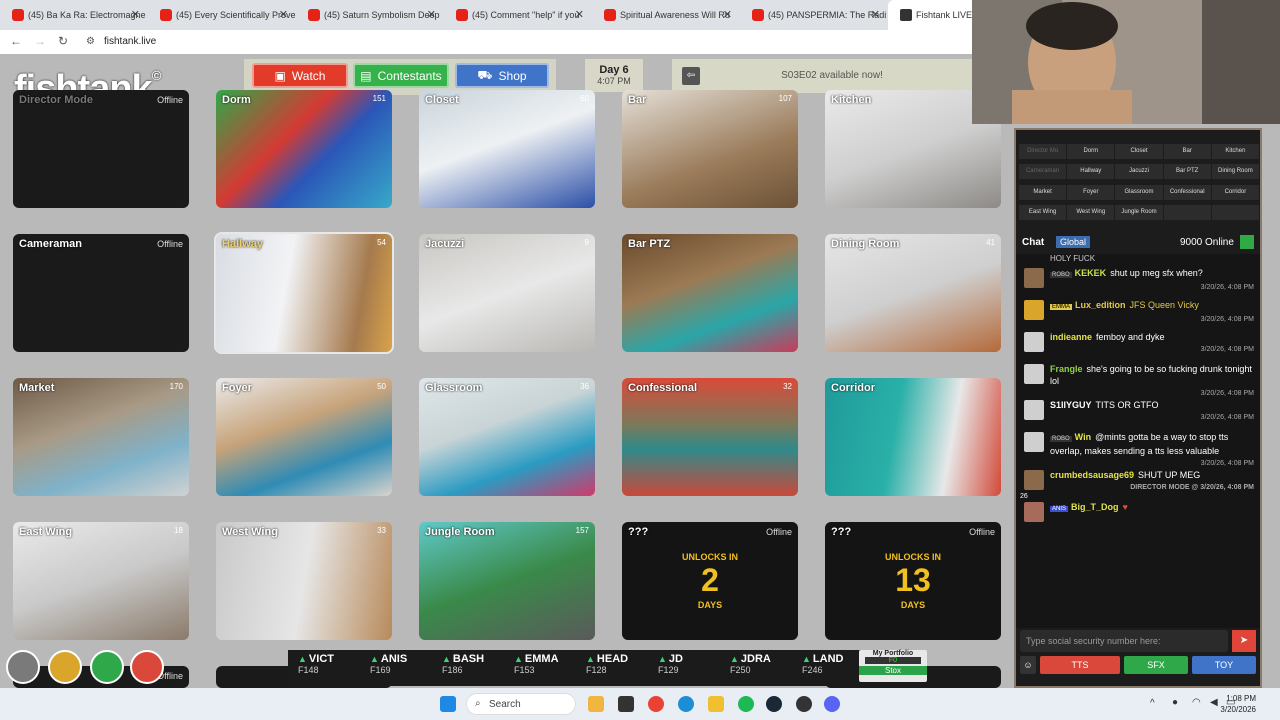 The height and width of the screenshot is (720, 1280). Describe the element at coordinates (1091, 212) in the screenshot. I see `quick-cam-button: West Wing` at that location.